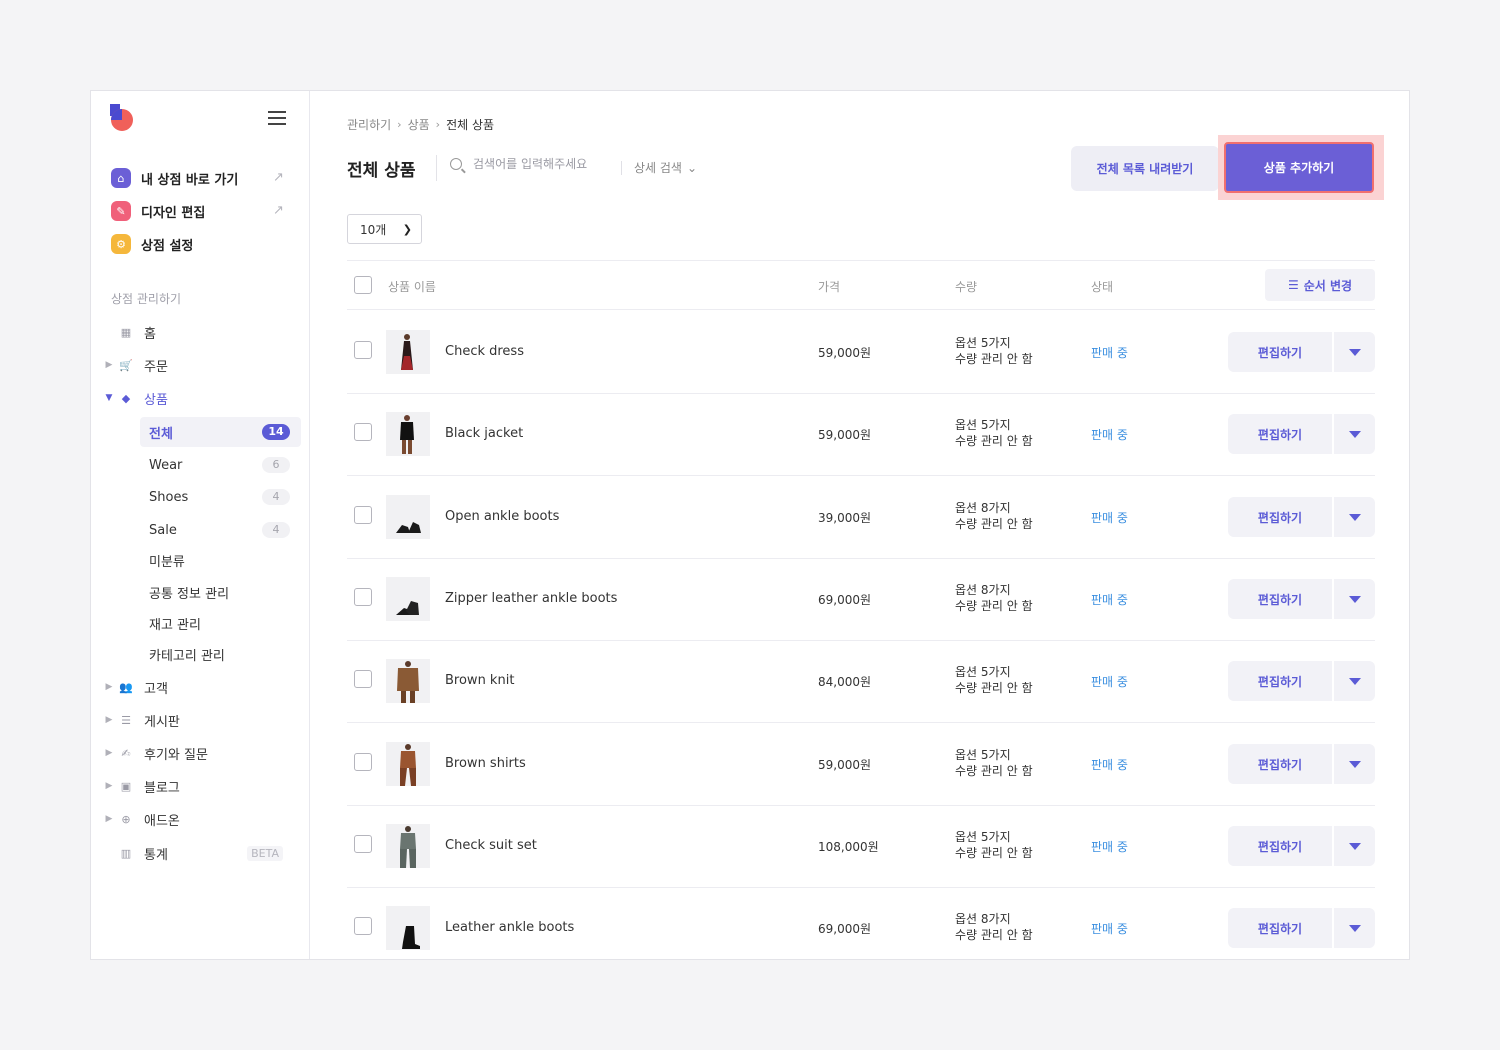 The height and width of the screenshot is (1050, 1500). What do you see at coordinates (175, 625) in the screenshot?
I see `subitem-label: 재고 관리` at bounding box center [175, 625].